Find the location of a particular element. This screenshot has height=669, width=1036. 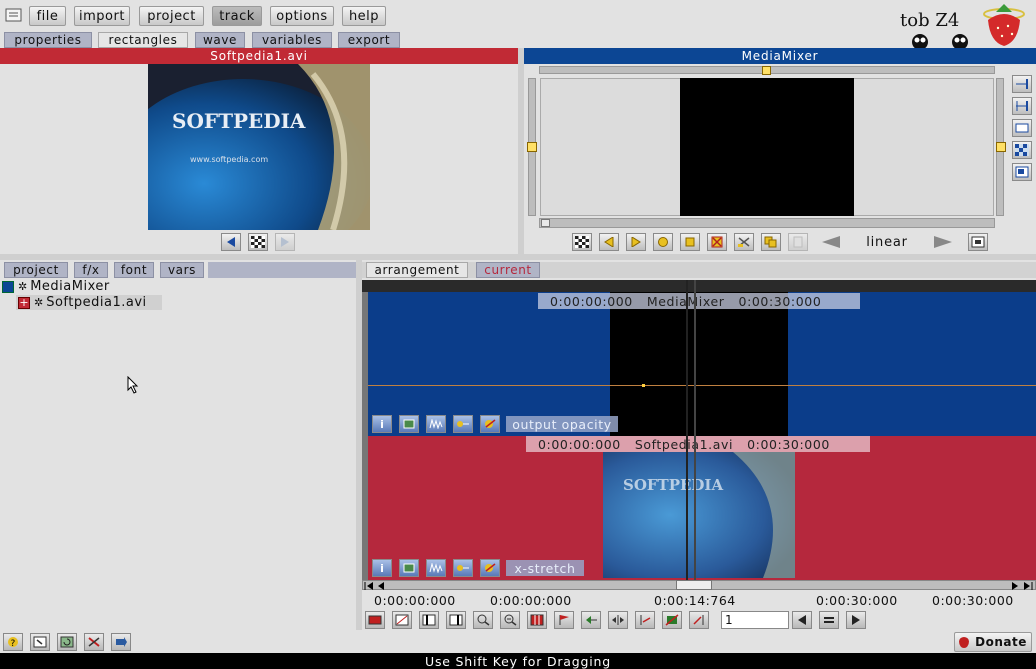

playhead is located at coordinates (692, 430).